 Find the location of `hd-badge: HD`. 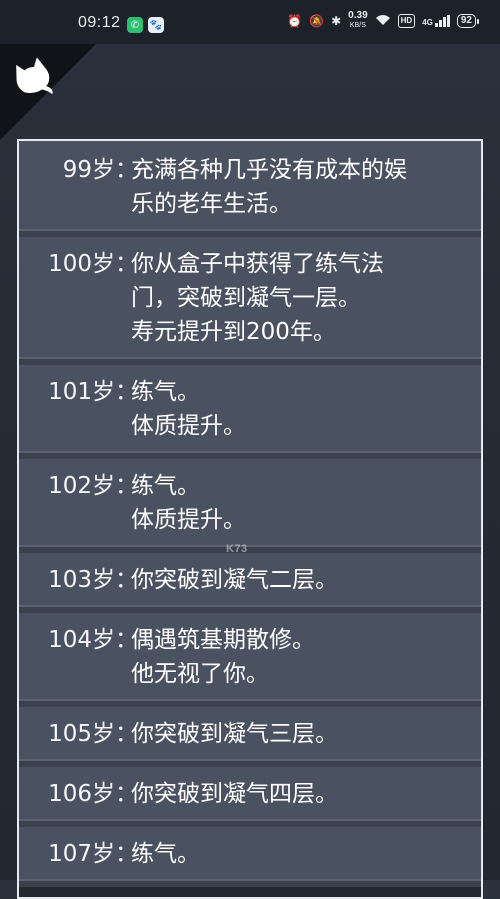

hd-badge: HD is located at coordinates (406, 21).